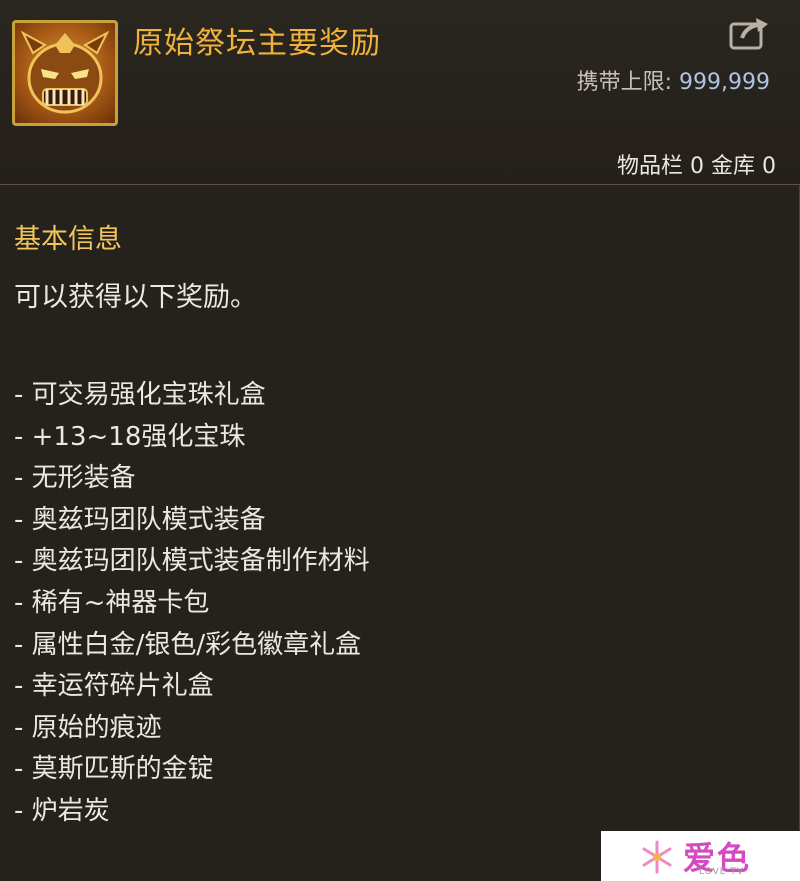 This screenshot has width=800, height=881. Describe the element at coordinates (112, 602) in the screenshot. I see `reward-item: - 稀有~神器卡包` at that location.